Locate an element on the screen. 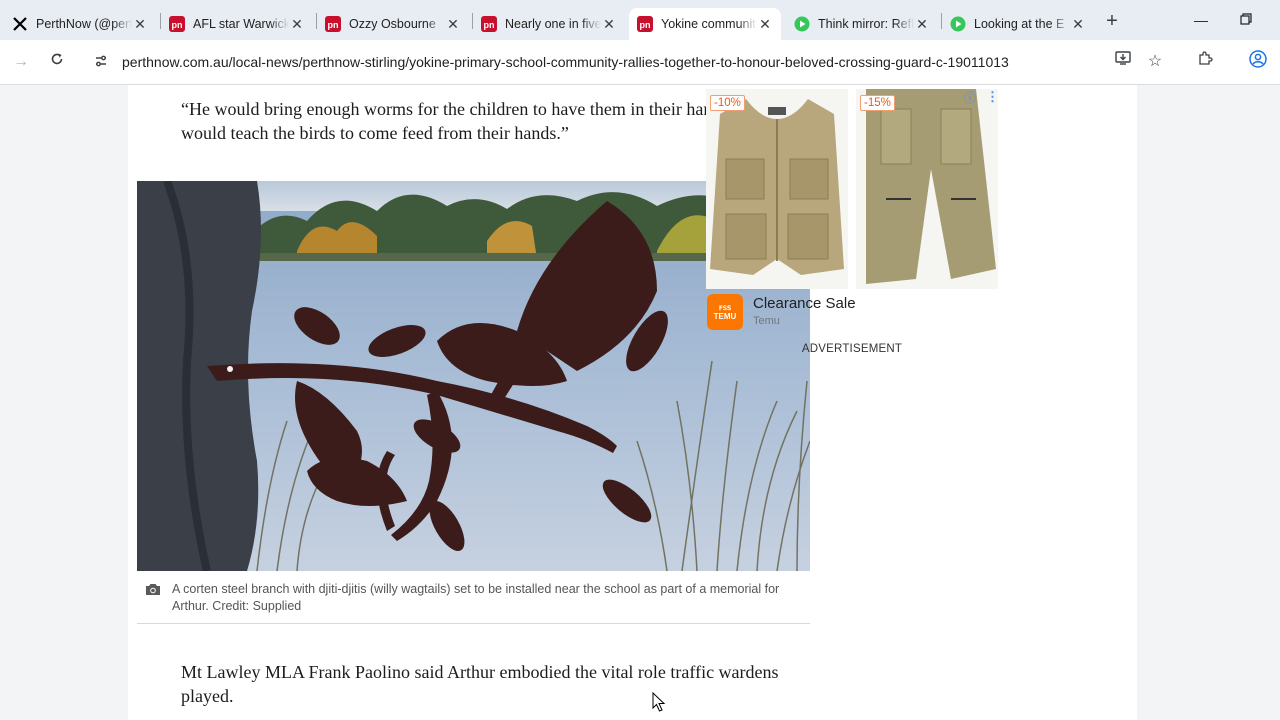  tab-6: Looking at the E ✕ is located at coordinates (1018, 24).